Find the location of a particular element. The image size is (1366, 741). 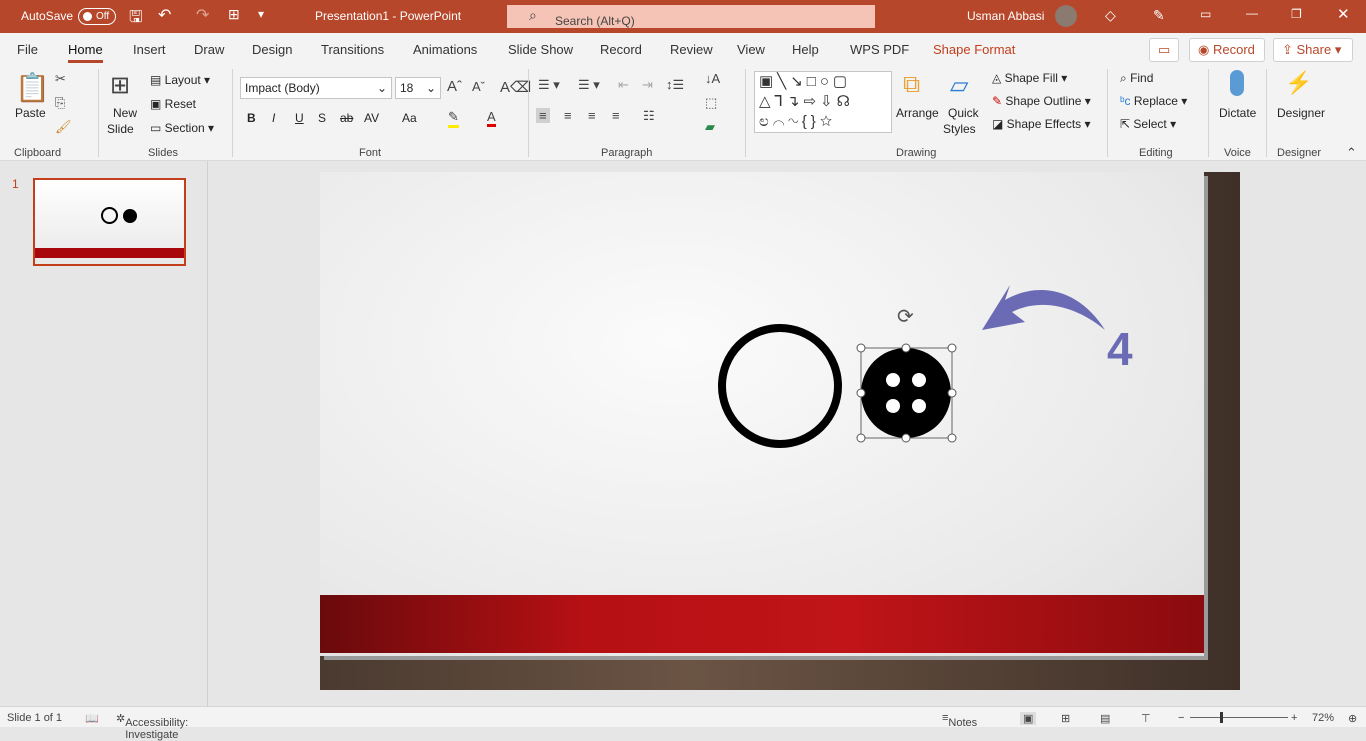

zoom-slider-thumb is located at coordinates (1221, 717).